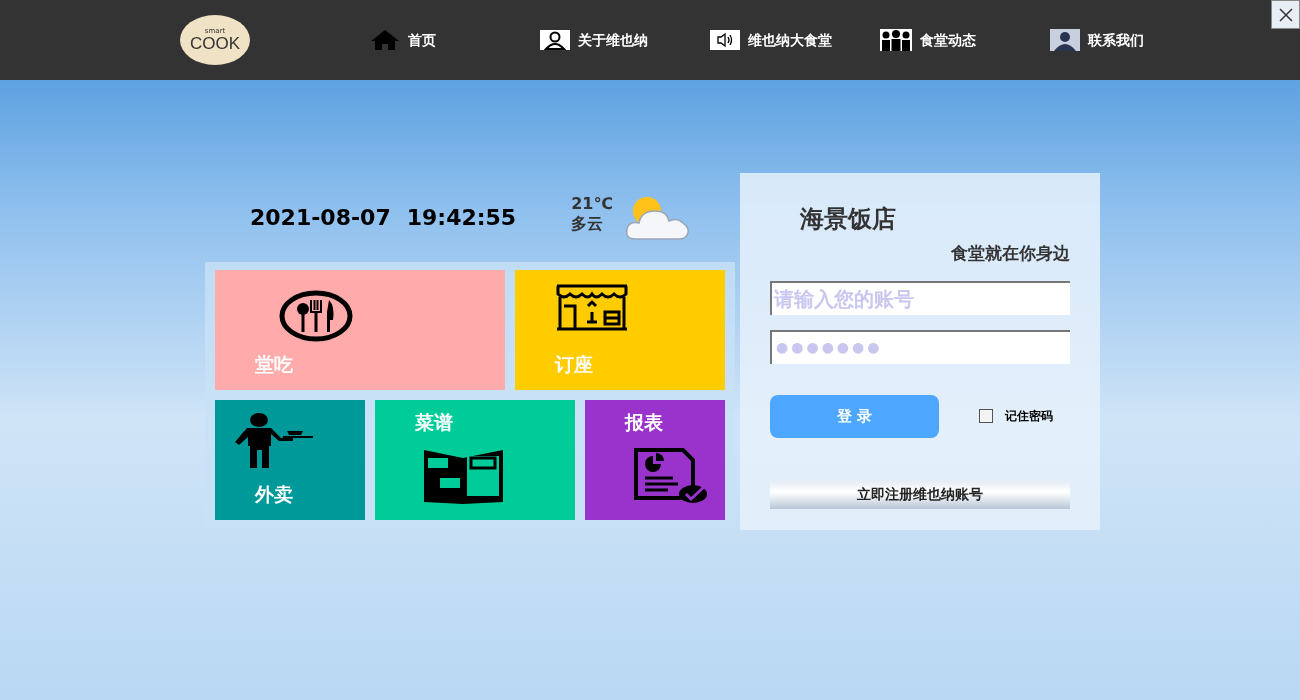  What do you see at coordinates (274, 494) in the screenshot?
I see `tile-label: 外卖` at bounding box center [274, 494].